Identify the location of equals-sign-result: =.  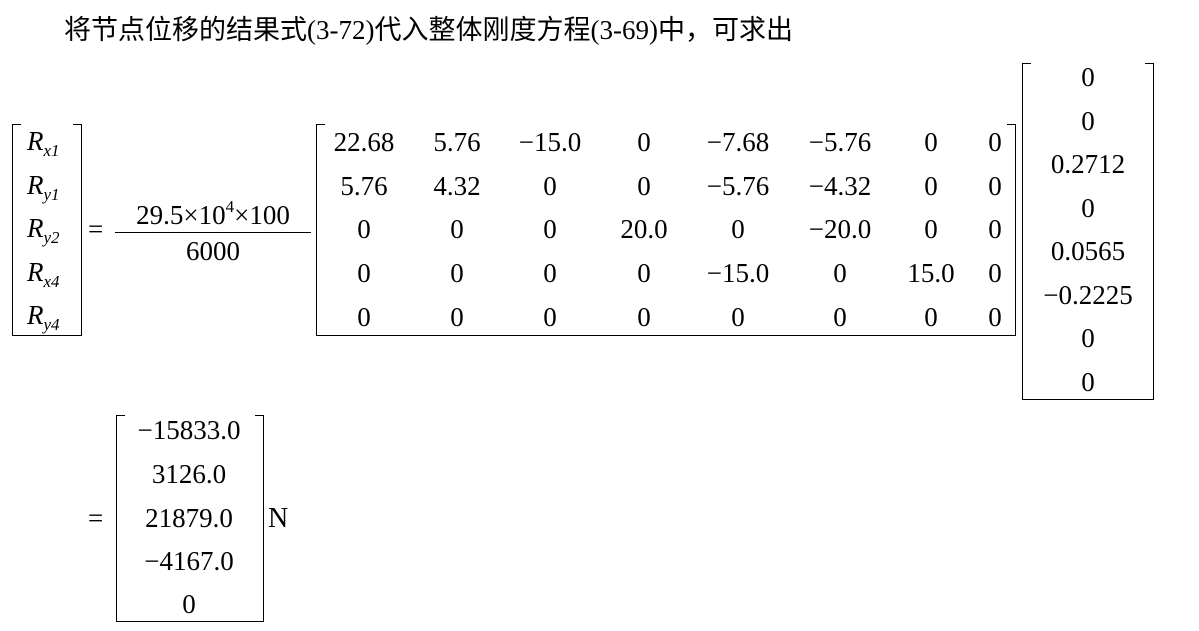
(96, 518).